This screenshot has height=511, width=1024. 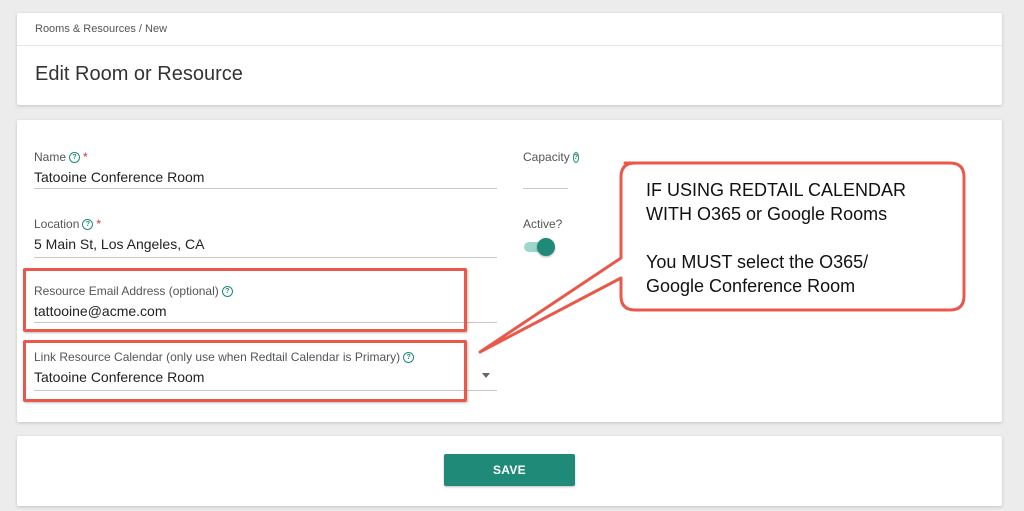 What do you see at coordinates (486, 375) in the screenshot?
I see `chevron-down-icon` at bounding box center [486, 375].